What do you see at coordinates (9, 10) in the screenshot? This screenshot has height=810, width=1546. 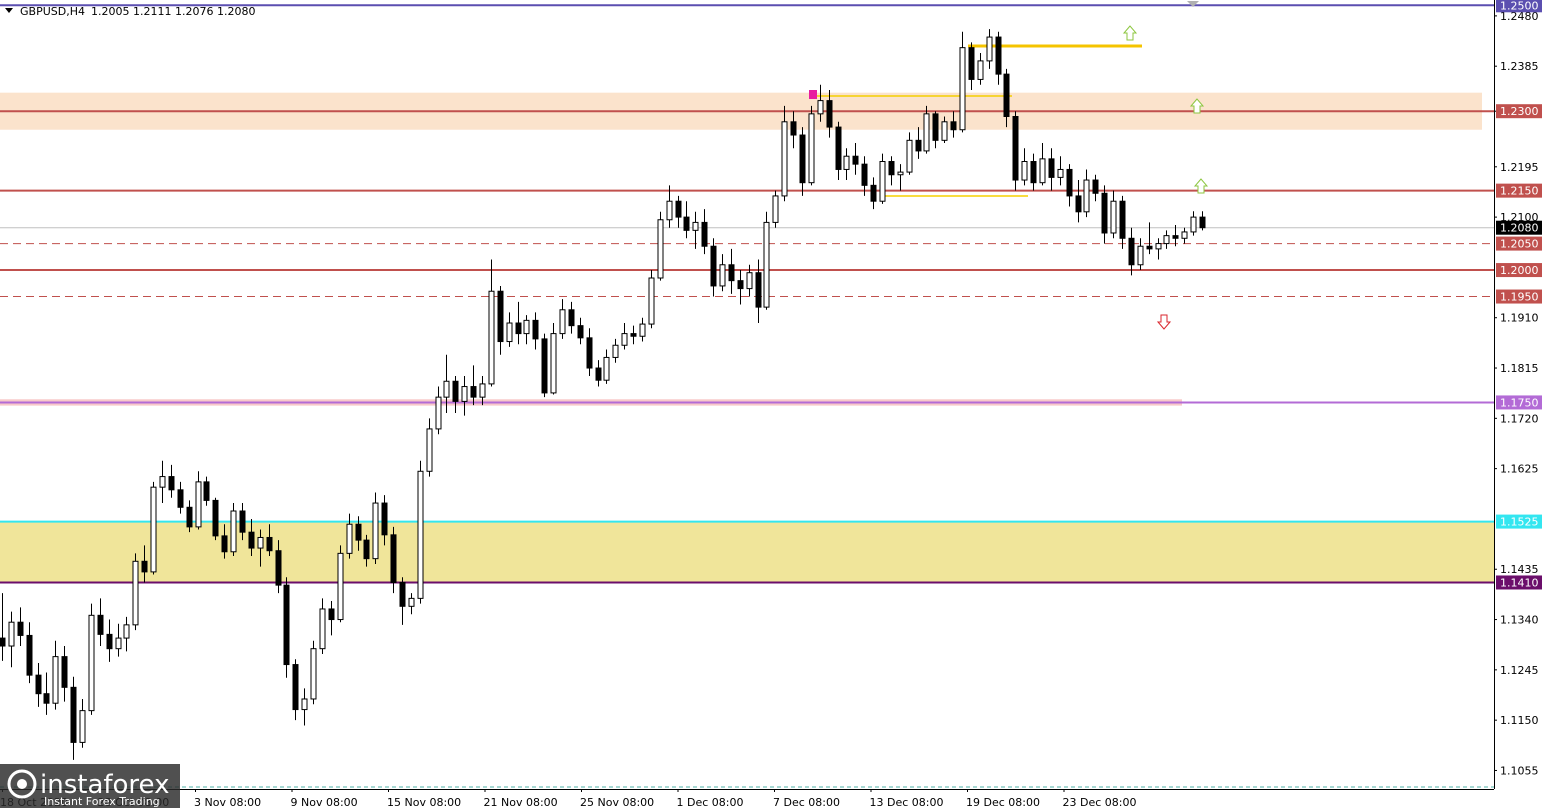 I see `collapse-triangle-icon` at bounding box center [9, 10].